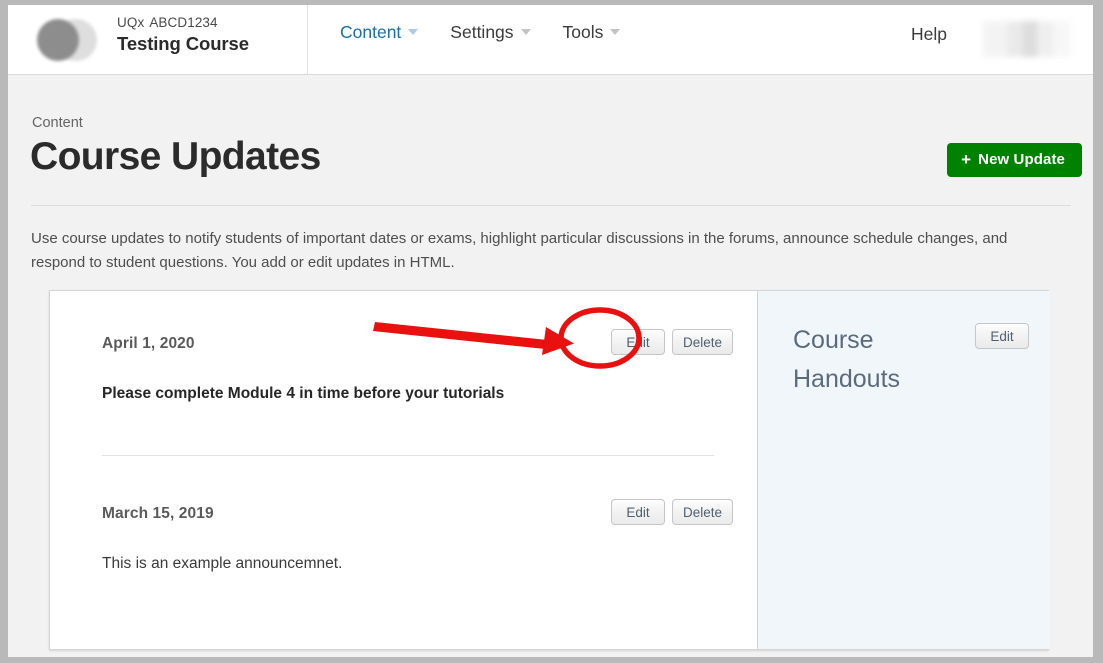 Image resolution: width=1103 pixels, height=663 pixels. I want to click on nav-item-settings: Settings, so click(490, 32).